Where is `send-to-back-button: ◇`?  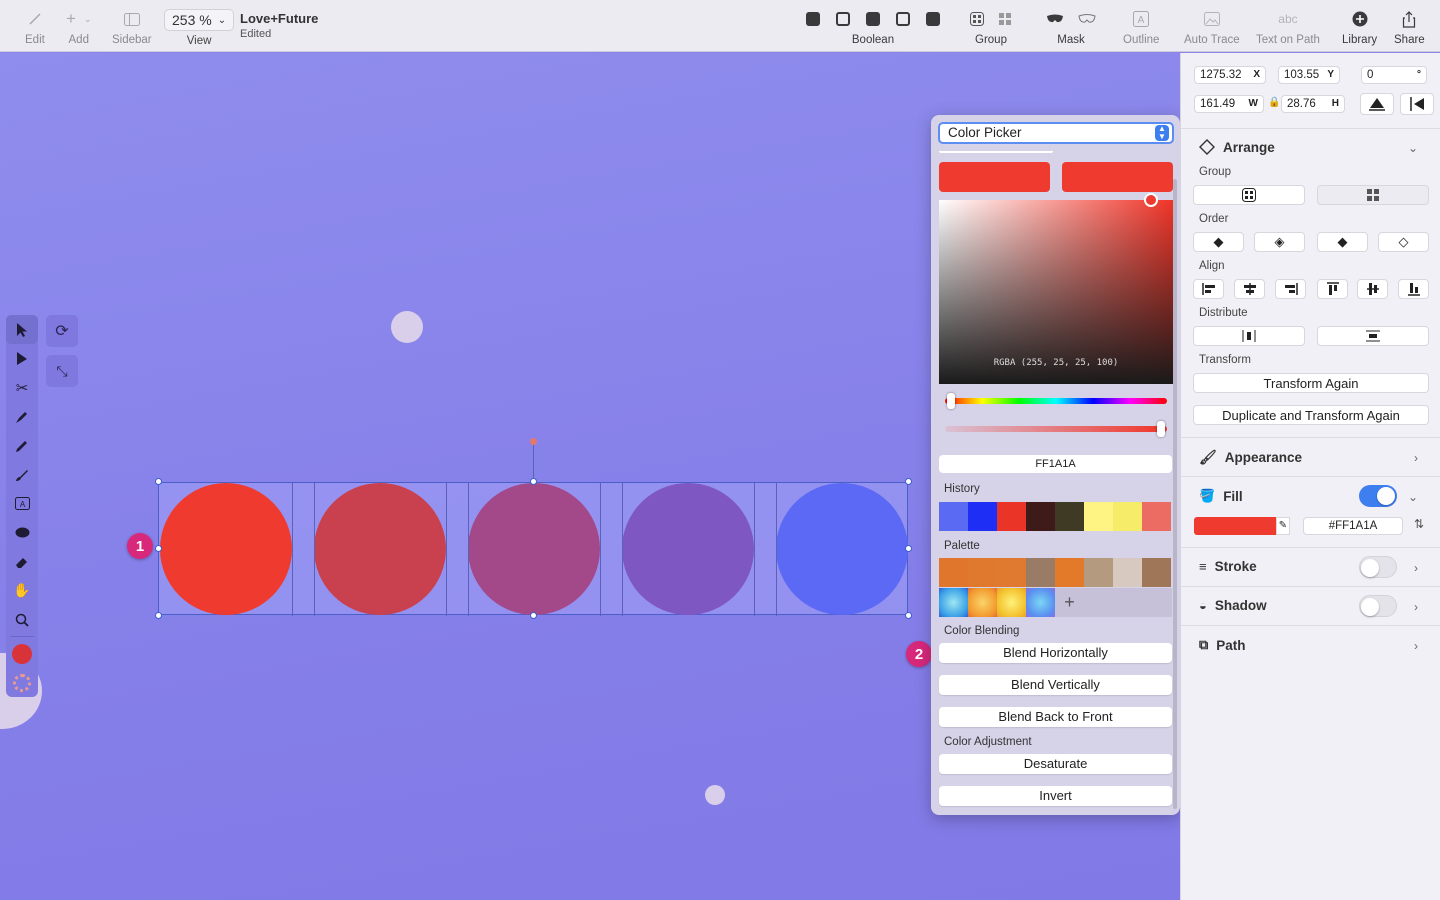 send-to-back-button: ◇ is located at coordinates (1403, 242).